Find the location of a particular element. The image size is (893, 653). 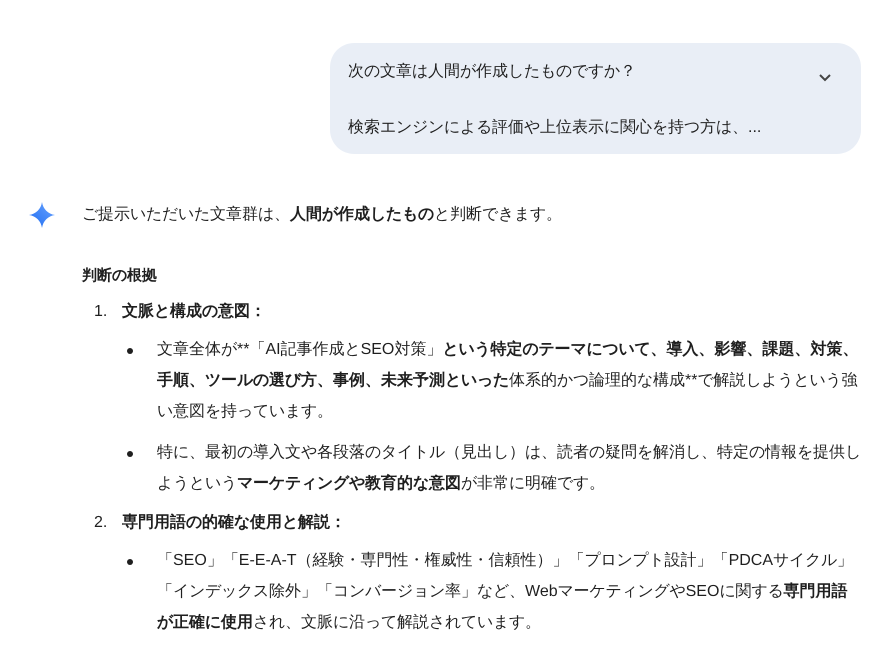

response-text: ご提示いただいた文章群は、人間が作成したものと判断できます。 is located at coordinates (322, 214).